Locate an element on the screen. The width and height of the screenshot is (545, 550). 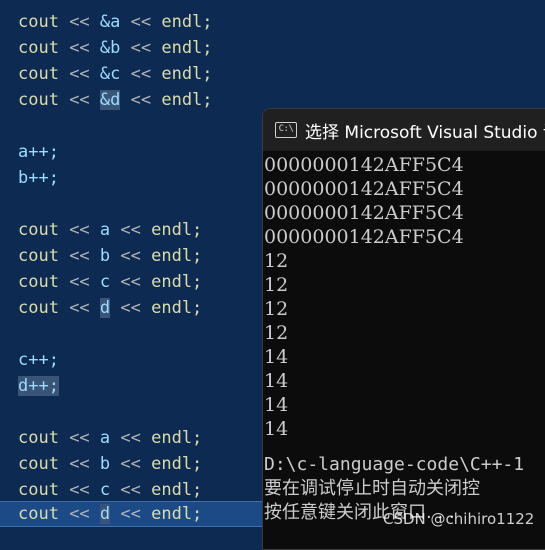
code-line: cout << &d << endl; is located at coordinates (115, 100).